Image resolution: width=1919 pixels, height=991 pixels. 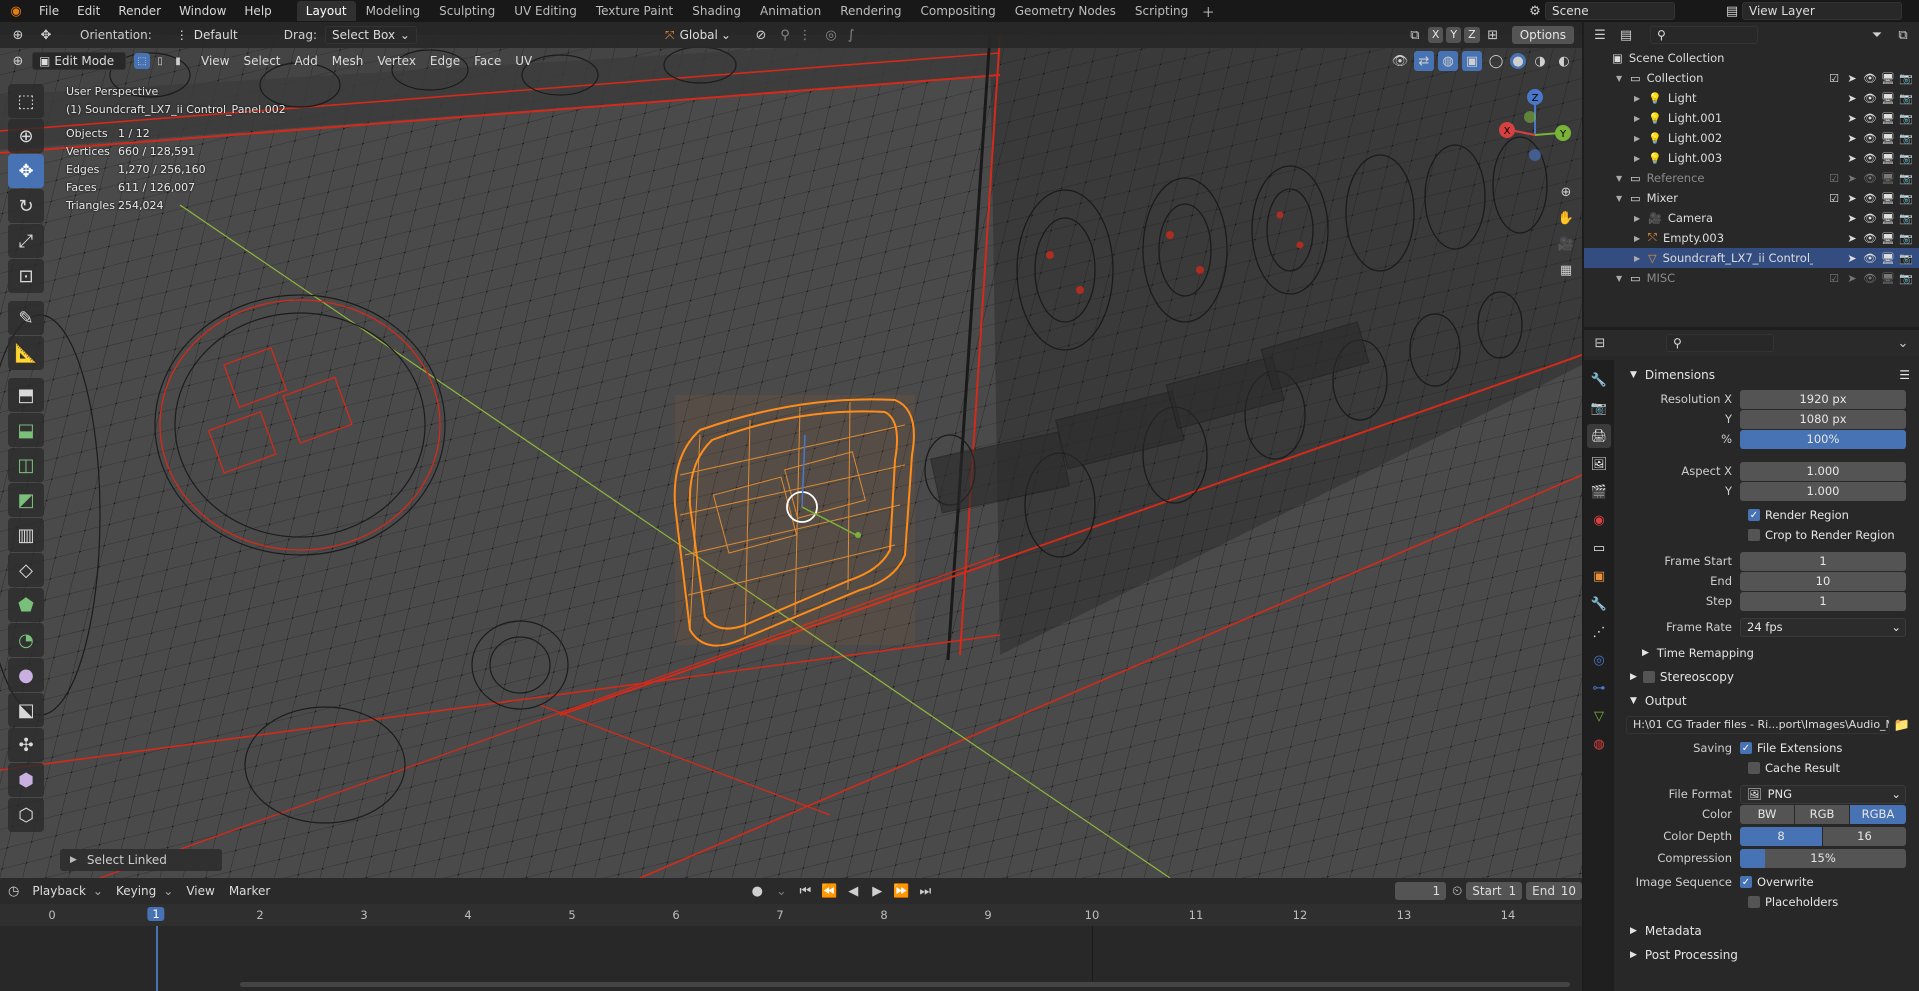 What do you see at coordinates (805, 35) in the screenshot?
I see `snap-target-icon: ⋮` at bounding box center [805, 35].